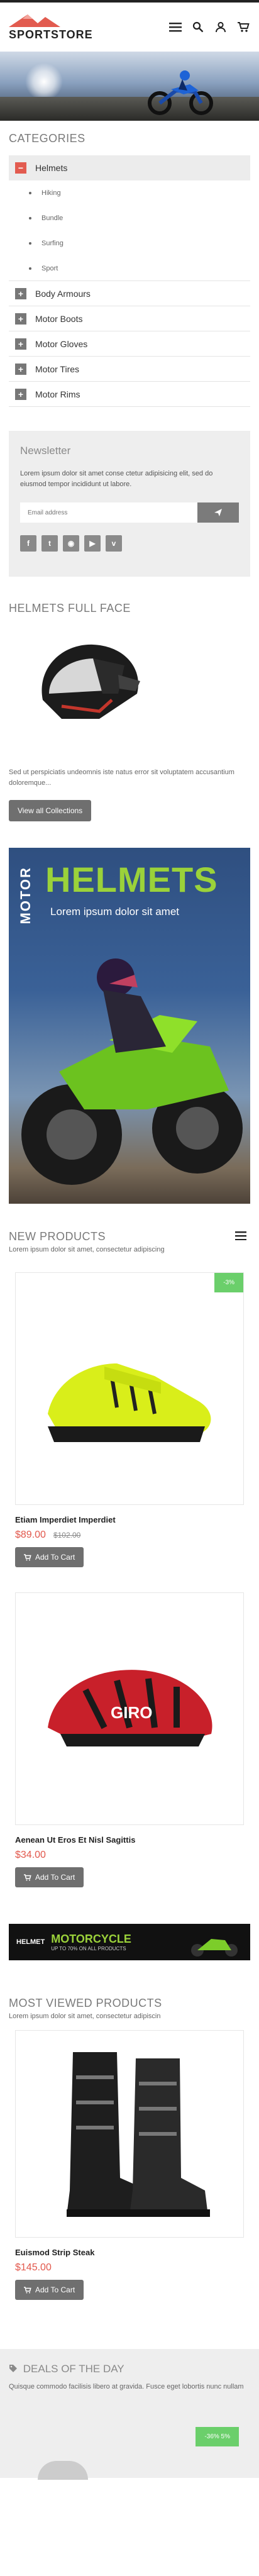  I want to click on section-title: MOST VIEWED PRODUCTS, so click(86, 2003).